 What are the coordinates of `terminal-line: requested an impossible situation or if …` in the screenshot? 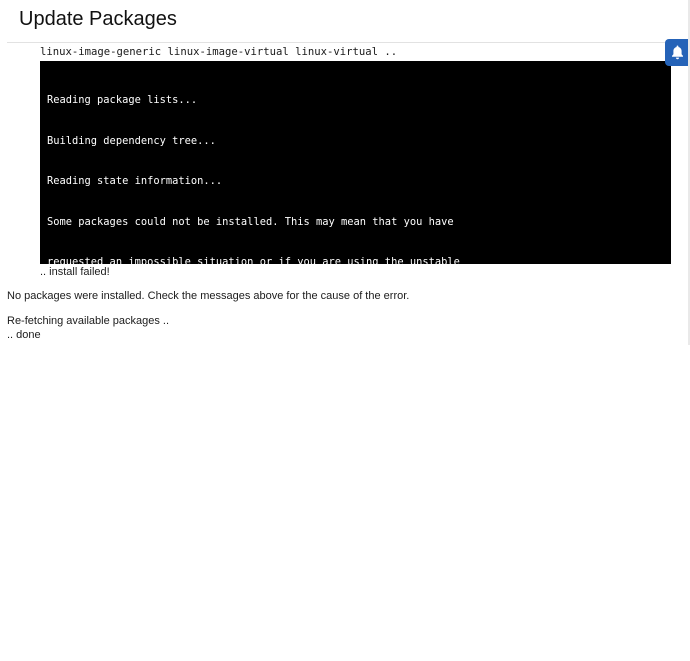 It's located at (253, 262).